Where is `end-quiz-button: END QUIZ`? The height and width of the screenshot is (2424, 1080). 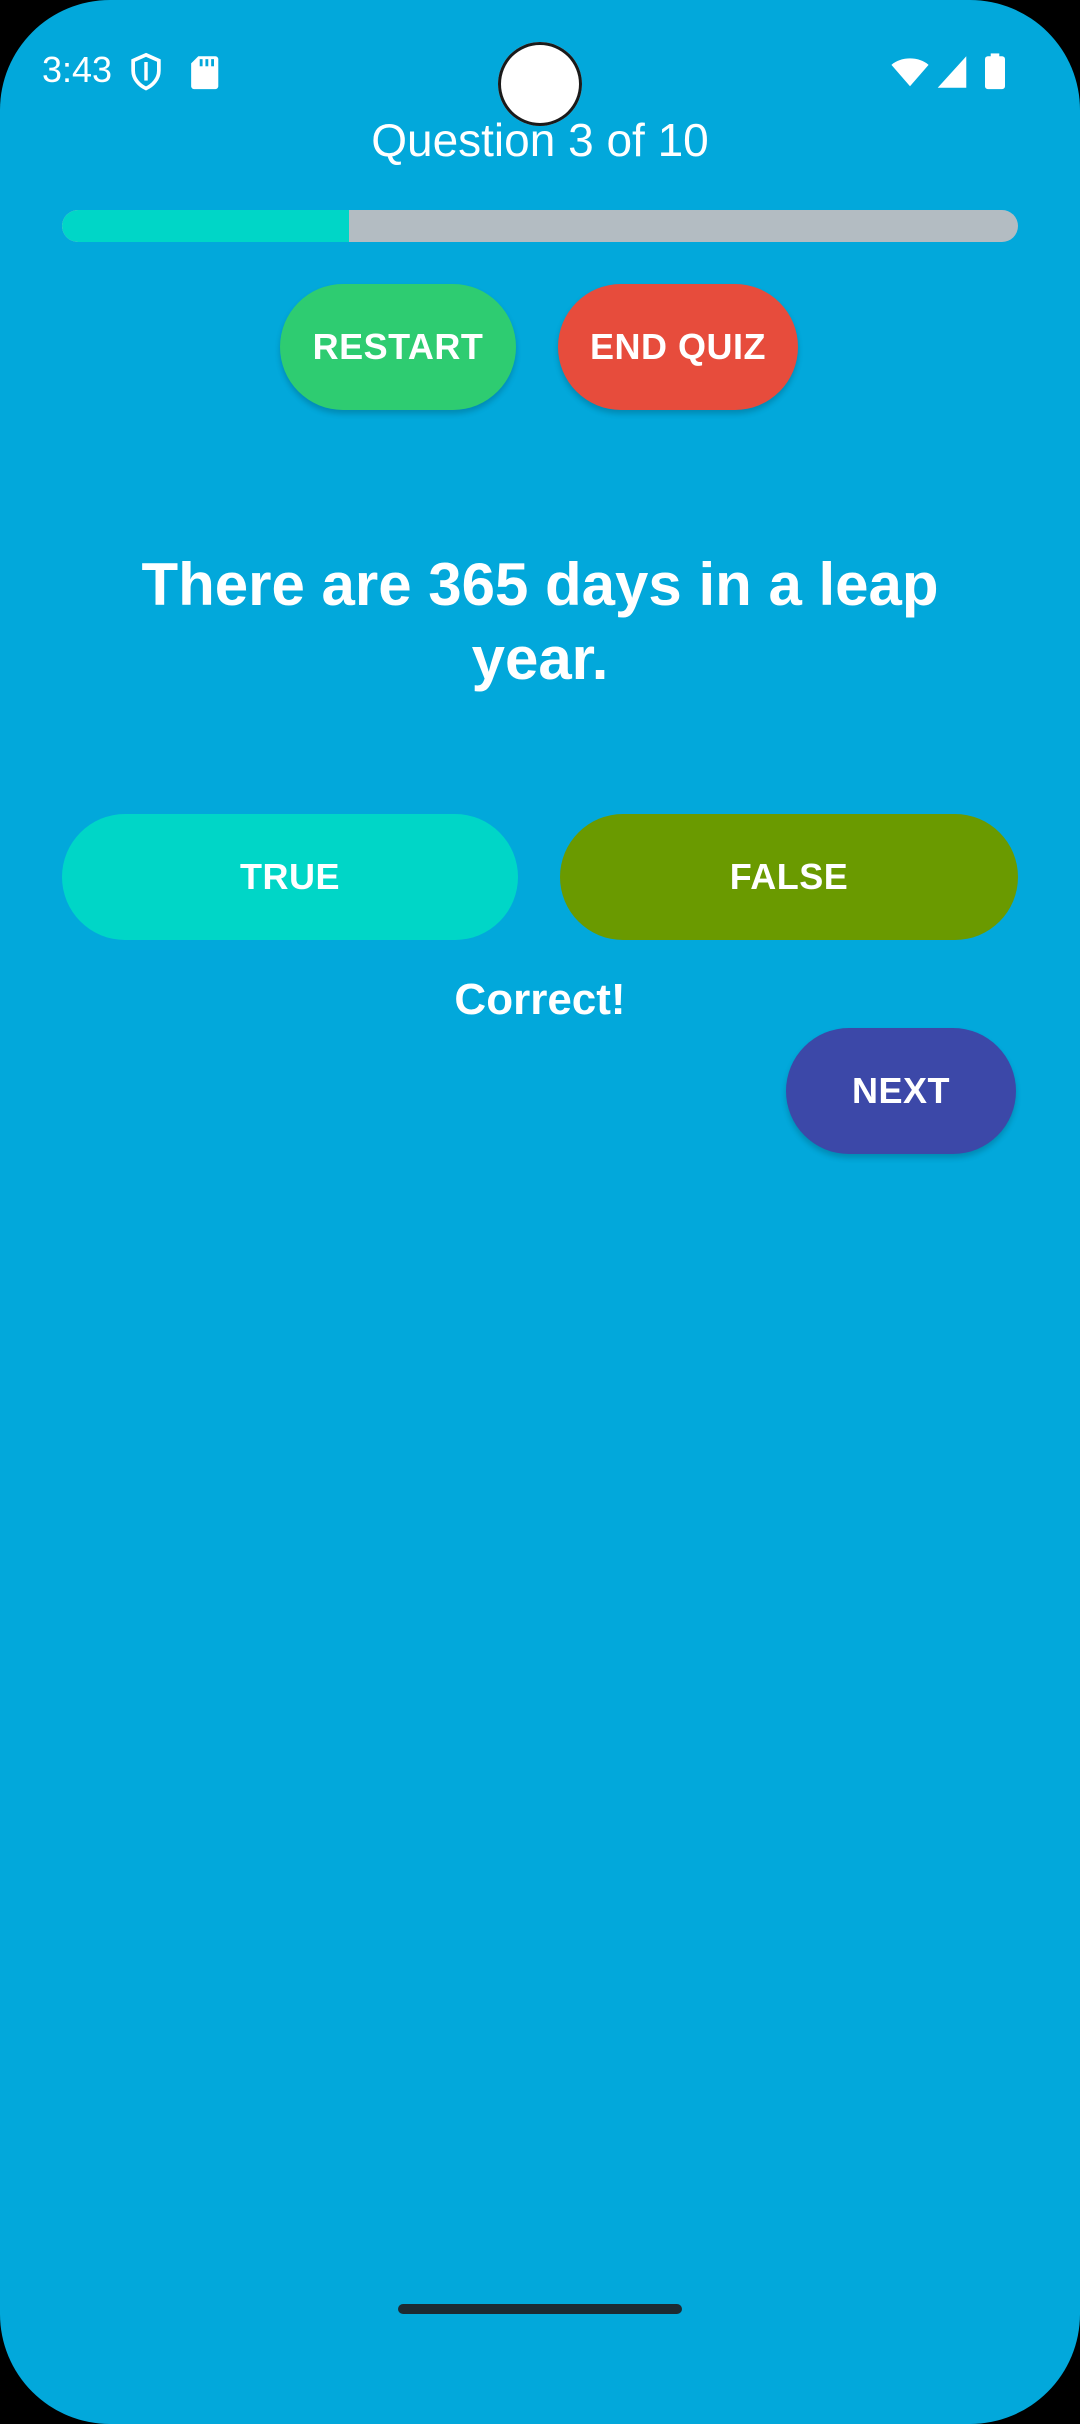
end-quiz-button: END QUIZ is located at coordinates (678, 347).